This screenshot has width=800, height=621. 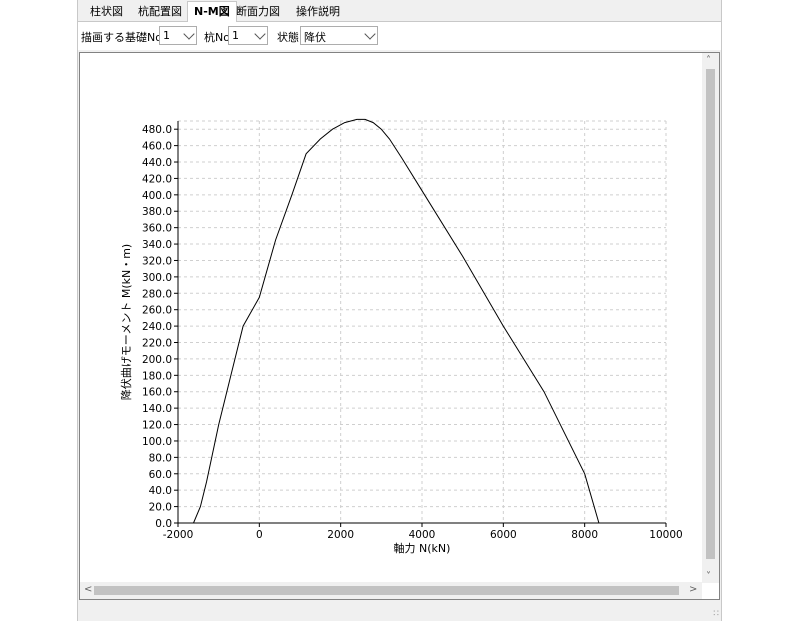 I want to click on foundation-value: 1, so click(x=166, y=35).